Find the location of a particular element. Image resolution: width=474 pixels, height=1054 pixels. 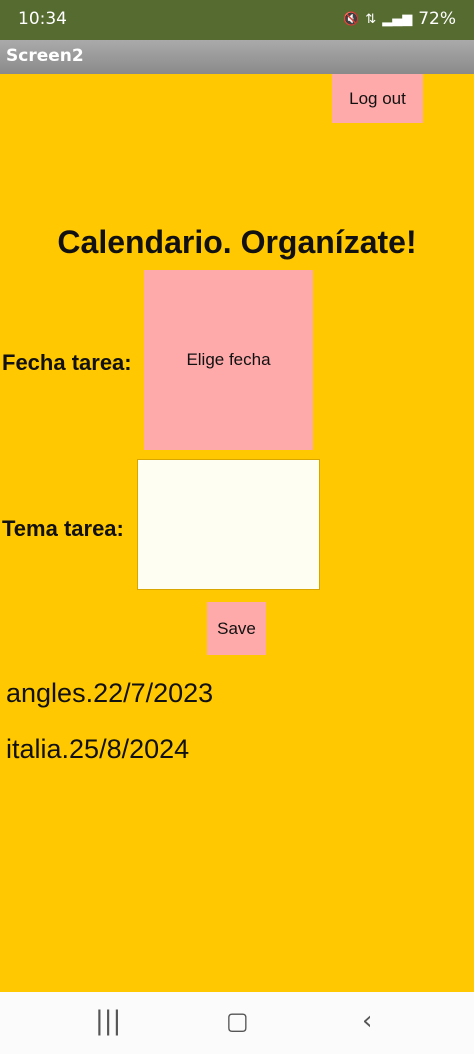

signal-icon: ▂▄▆ is located at coordinates (397, 19).